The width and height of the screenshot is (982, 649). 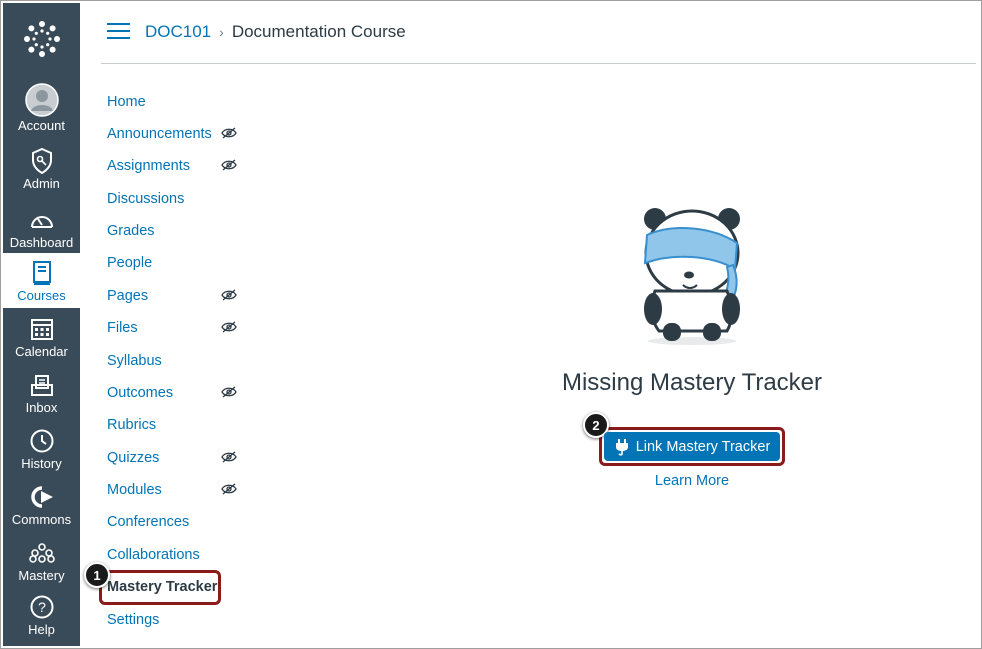 I want to click on inbox-icon, so click(x=42, y=385).